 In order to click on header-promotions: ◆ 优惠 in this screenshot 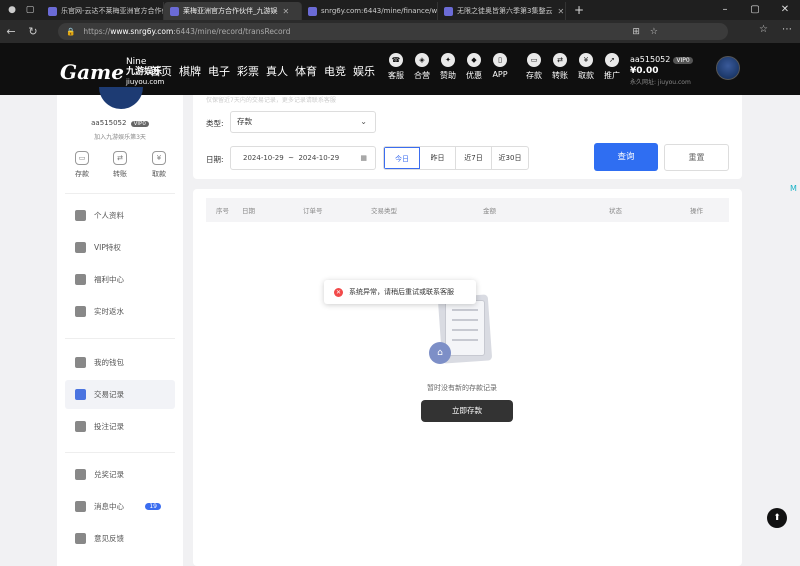, I will do `click(474, 67)`.